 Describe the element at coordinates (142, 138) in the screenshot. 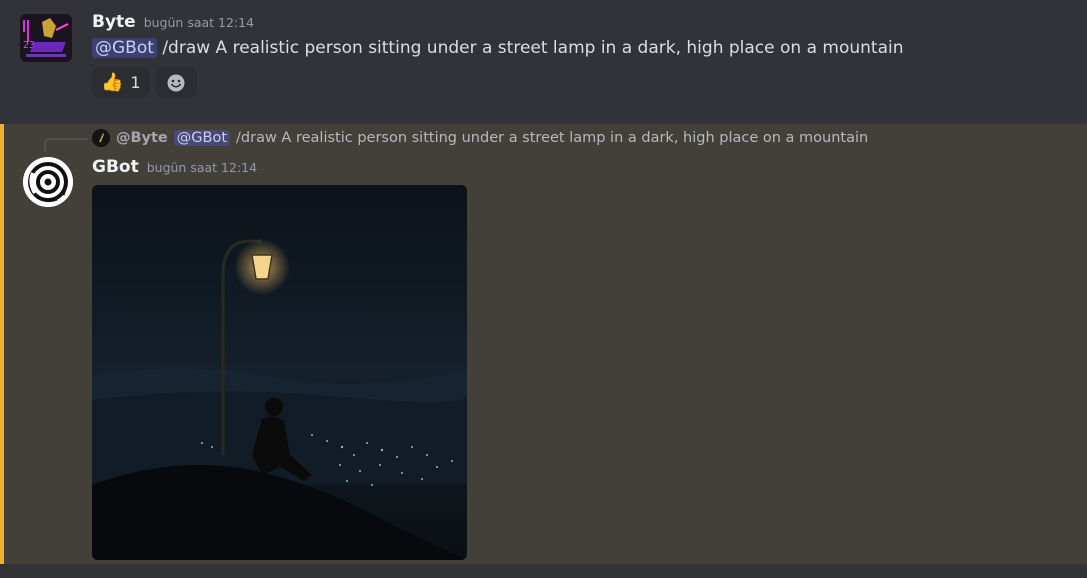

I see `reply-author: @Byte` at that location.